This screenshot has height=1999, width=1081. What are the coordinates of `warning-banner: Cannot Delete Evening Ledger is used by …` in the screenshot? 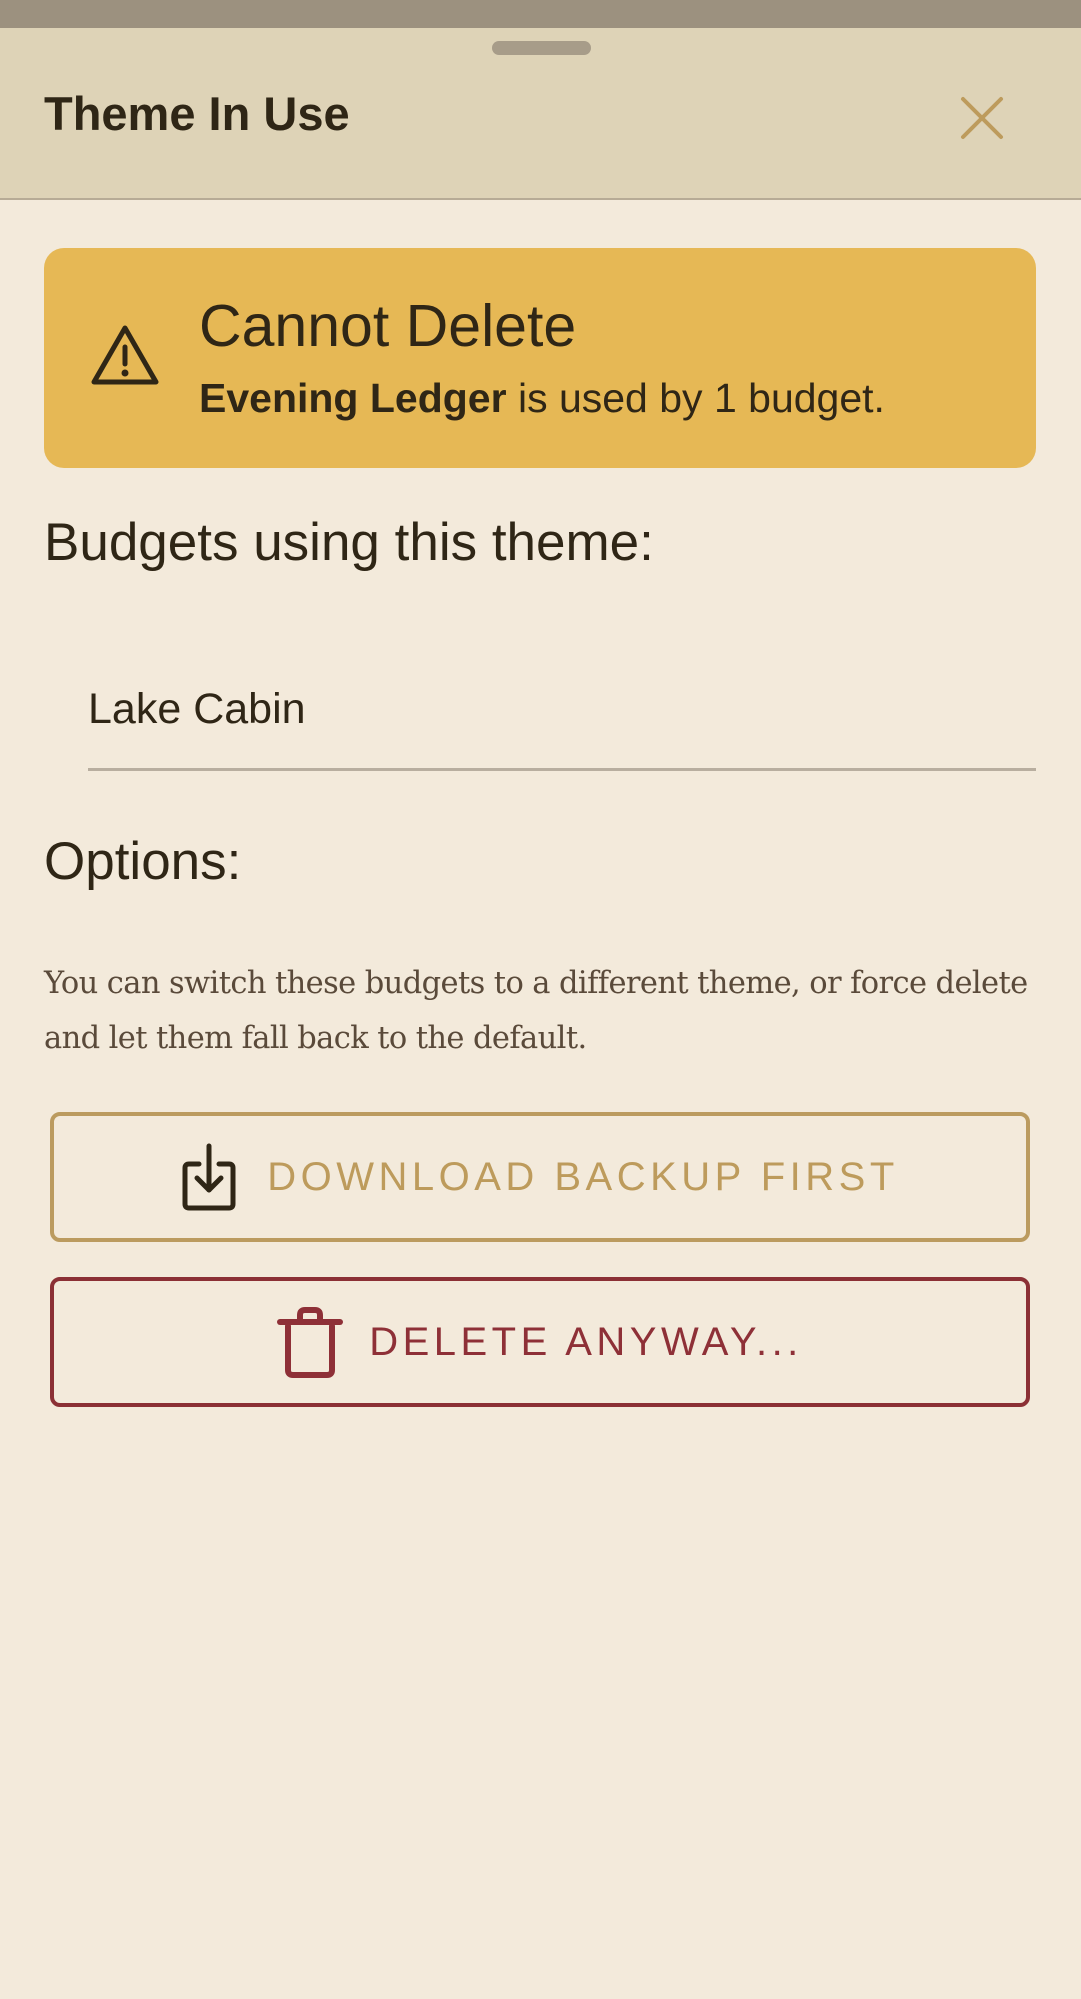 It's located at (540, 358).